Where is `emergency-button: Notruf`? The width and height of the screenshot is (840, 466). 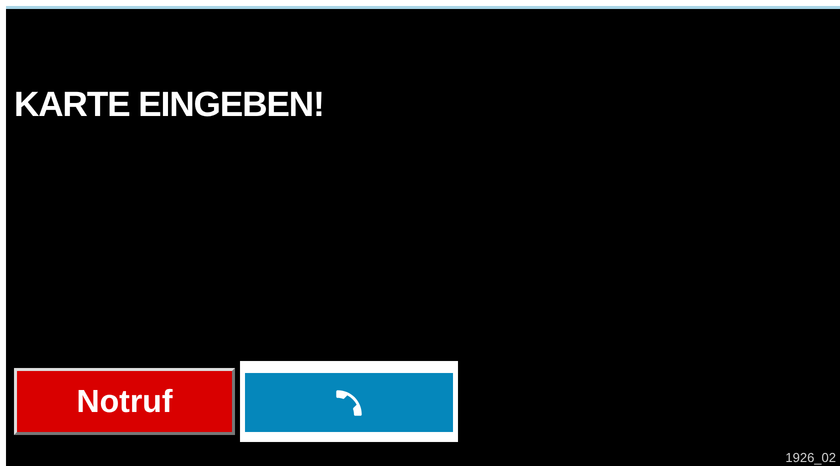 emergency-button: Notruf is located at coordinates (124, 401).